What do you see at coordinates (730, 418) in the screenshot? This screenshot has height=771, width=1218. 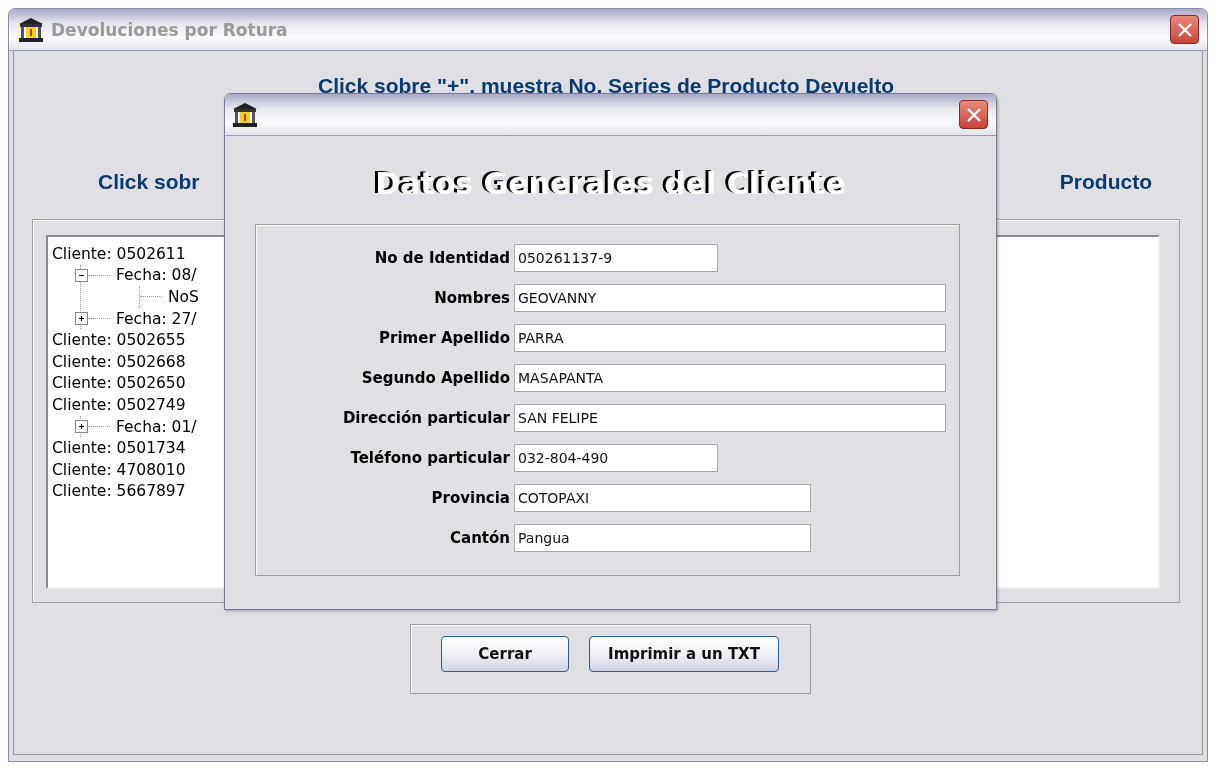 I see `text-field: SAN FELIPE` at bounding box center [730, 418].